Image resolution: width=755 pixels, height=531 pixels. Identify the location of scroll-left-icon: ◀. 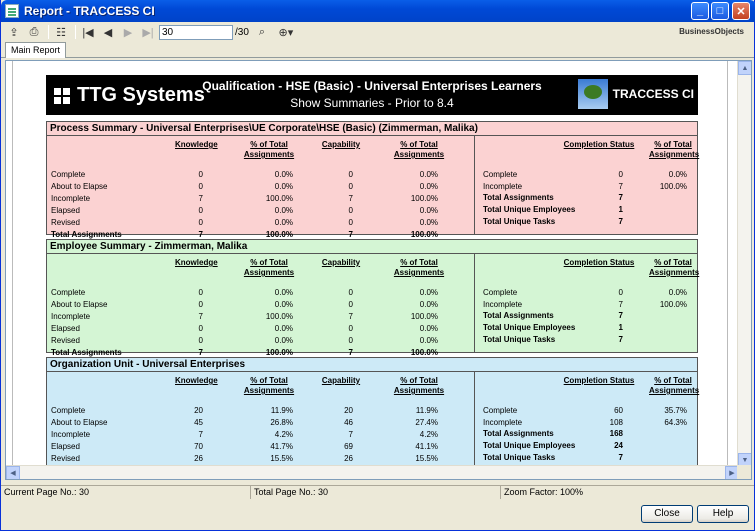
(13, 472).